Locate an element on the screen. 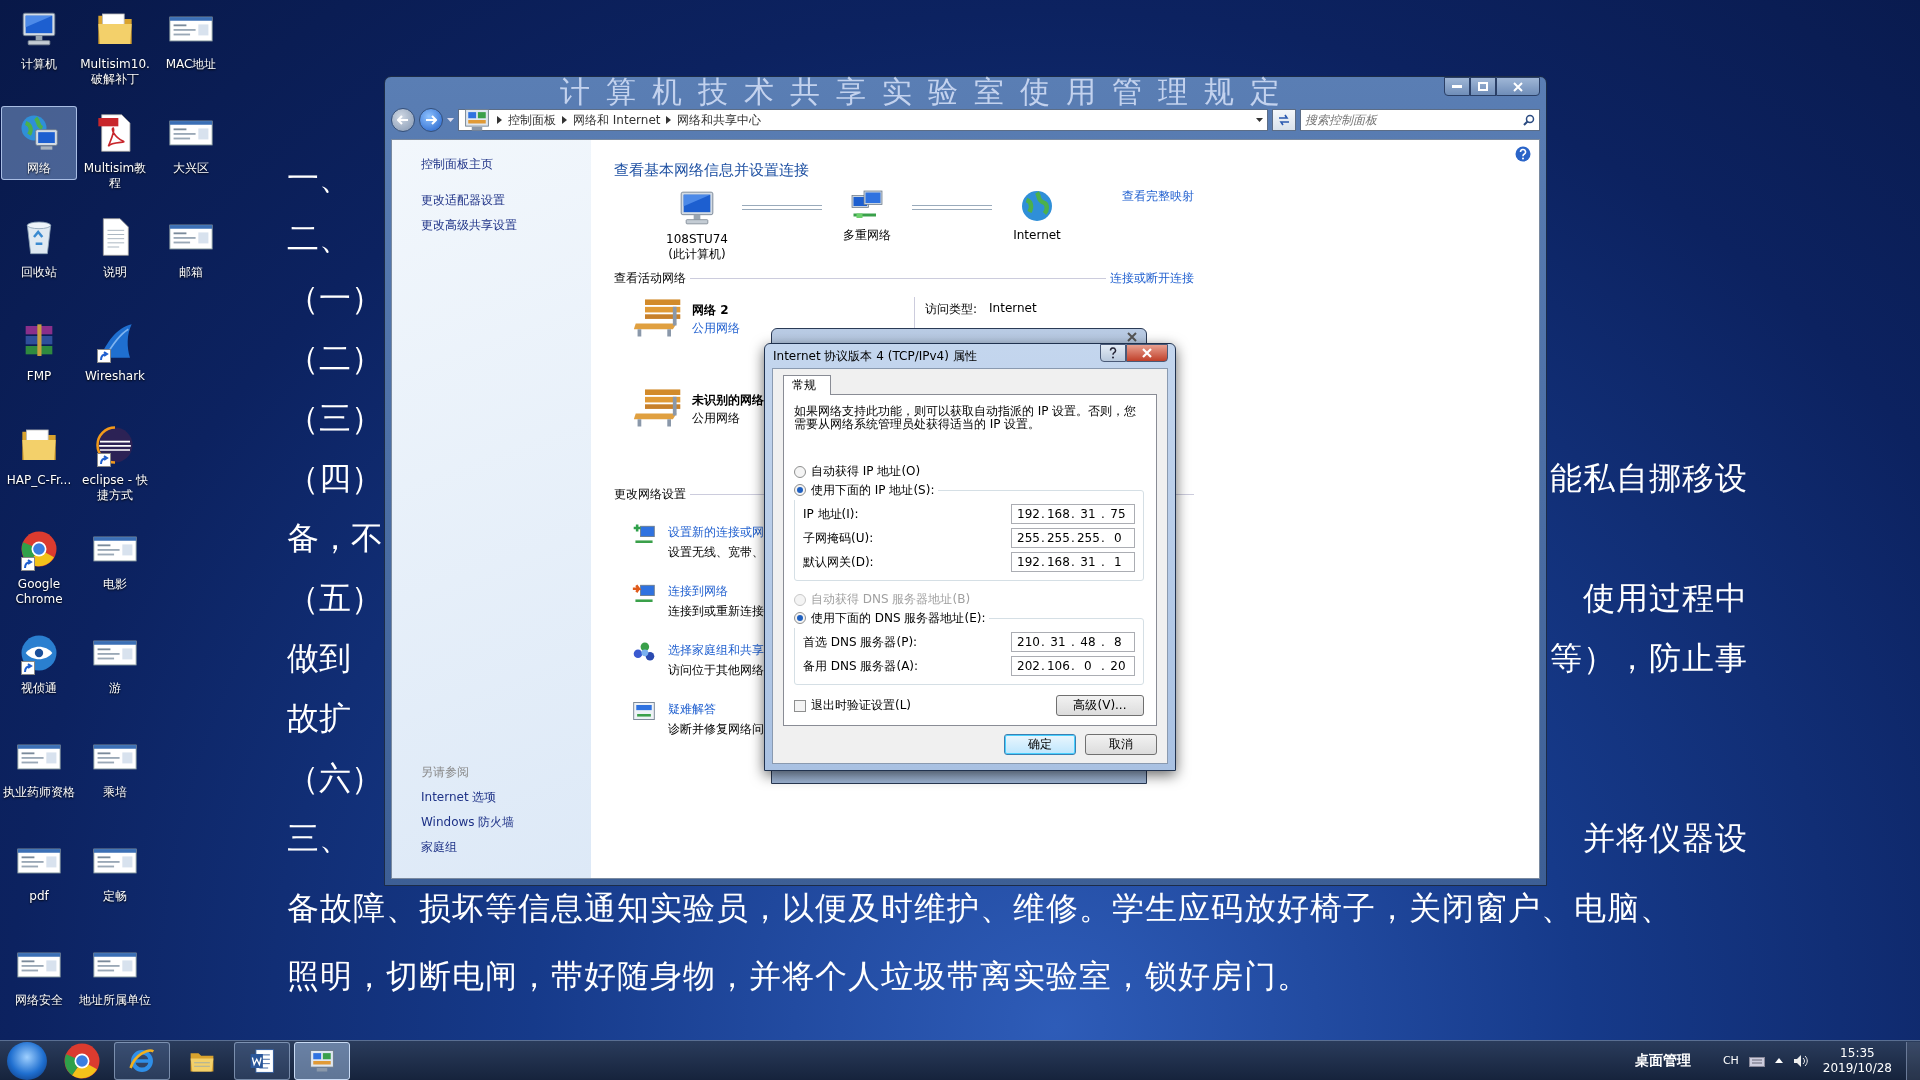  sidebar-link: Internet 选项 is located at coordinates (506, 797).